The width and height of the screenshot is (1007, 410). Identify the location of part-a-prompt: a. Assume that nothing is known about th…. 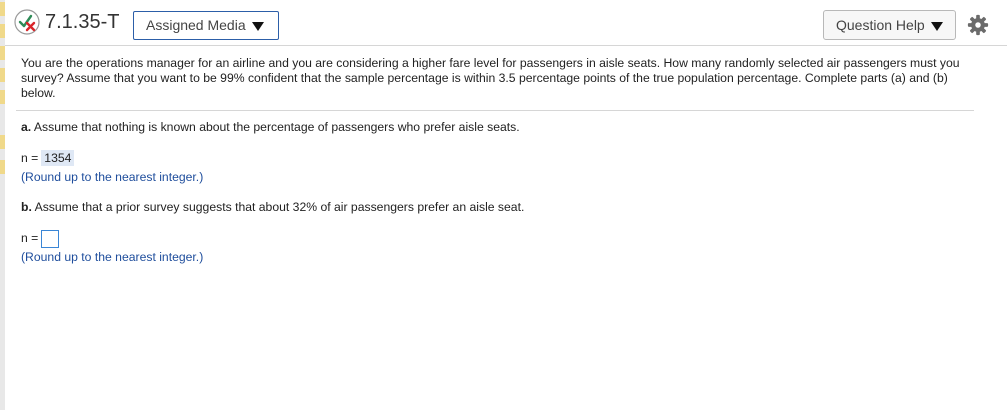
(270, 127).